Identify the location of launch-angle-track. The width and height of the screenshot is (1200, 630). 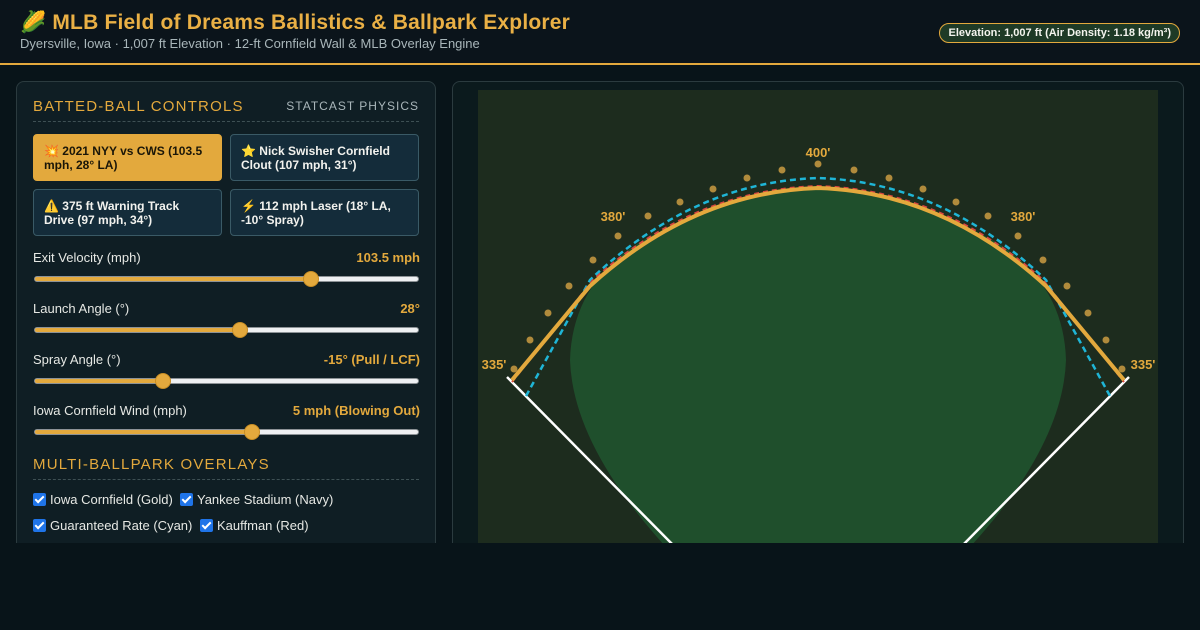
(226, 330).